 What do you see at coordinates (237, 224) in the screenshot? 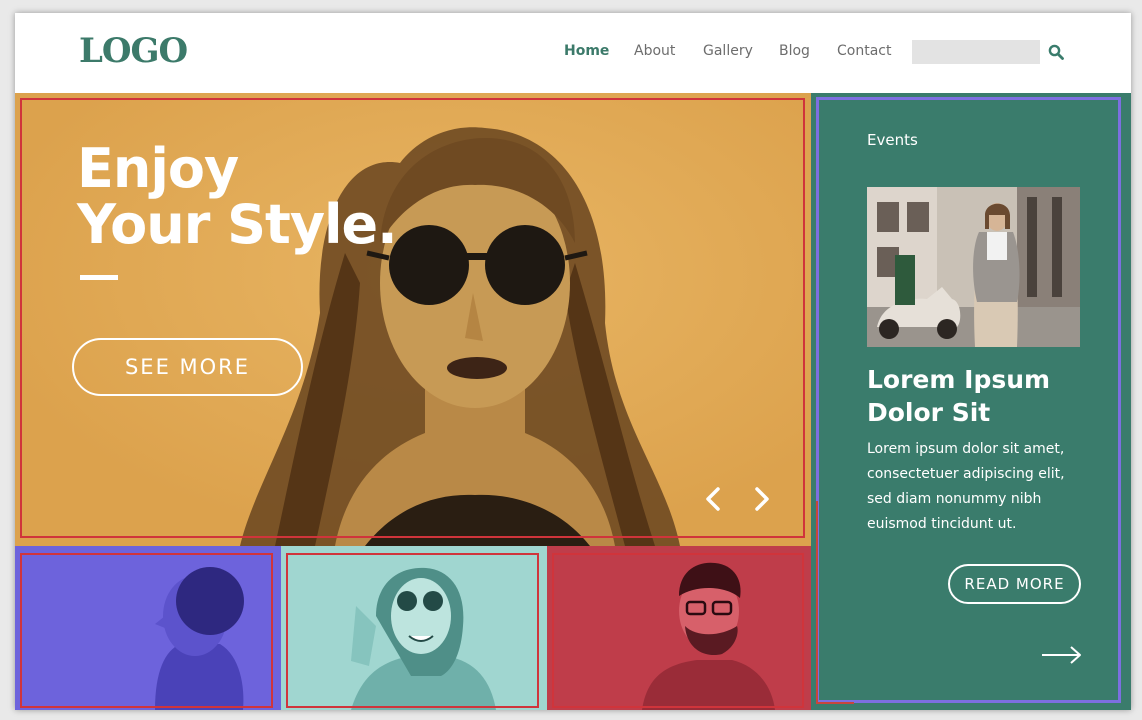
I see `hero-title-line2: Your Style.` at bounding box center [237, 224].